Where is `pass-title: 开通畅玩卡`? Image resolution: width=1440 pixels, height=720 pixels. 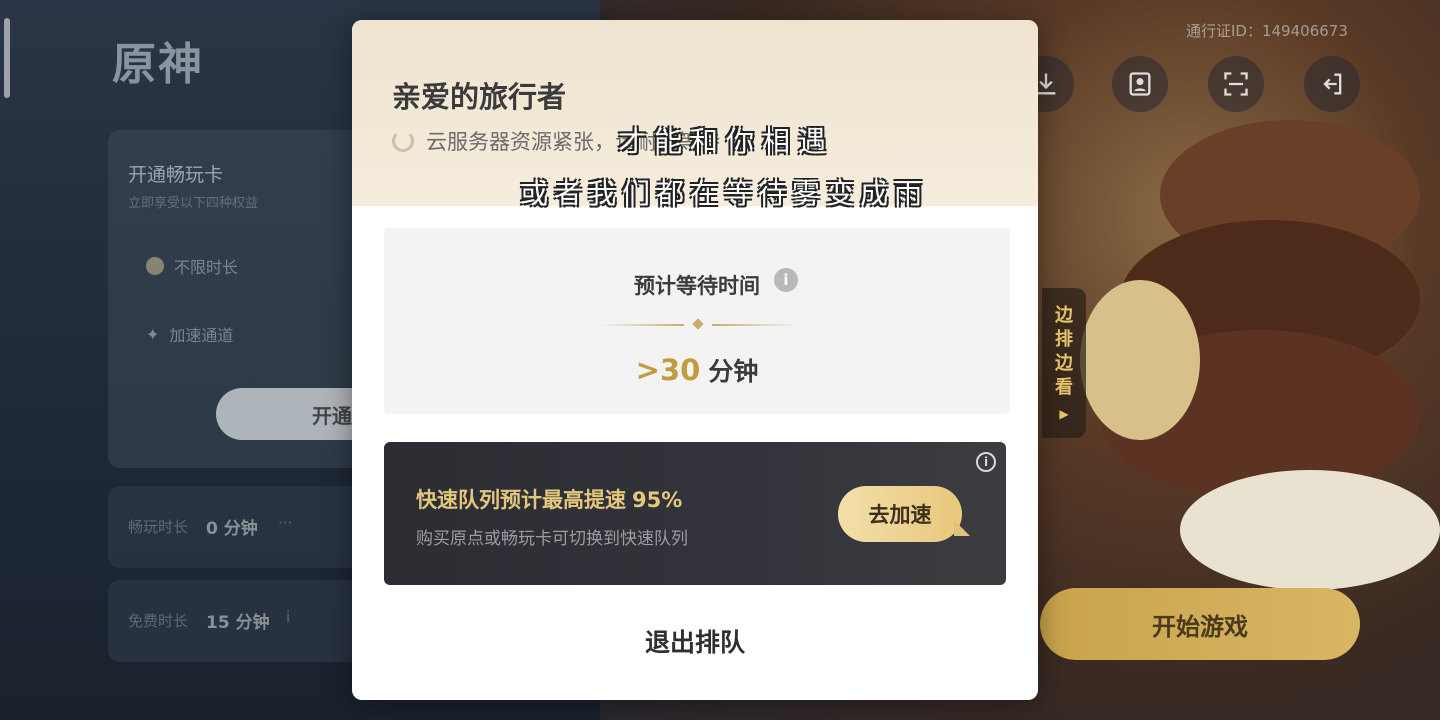
pass-title: 开通畅玩卡 is located at coordinates (176, 175).